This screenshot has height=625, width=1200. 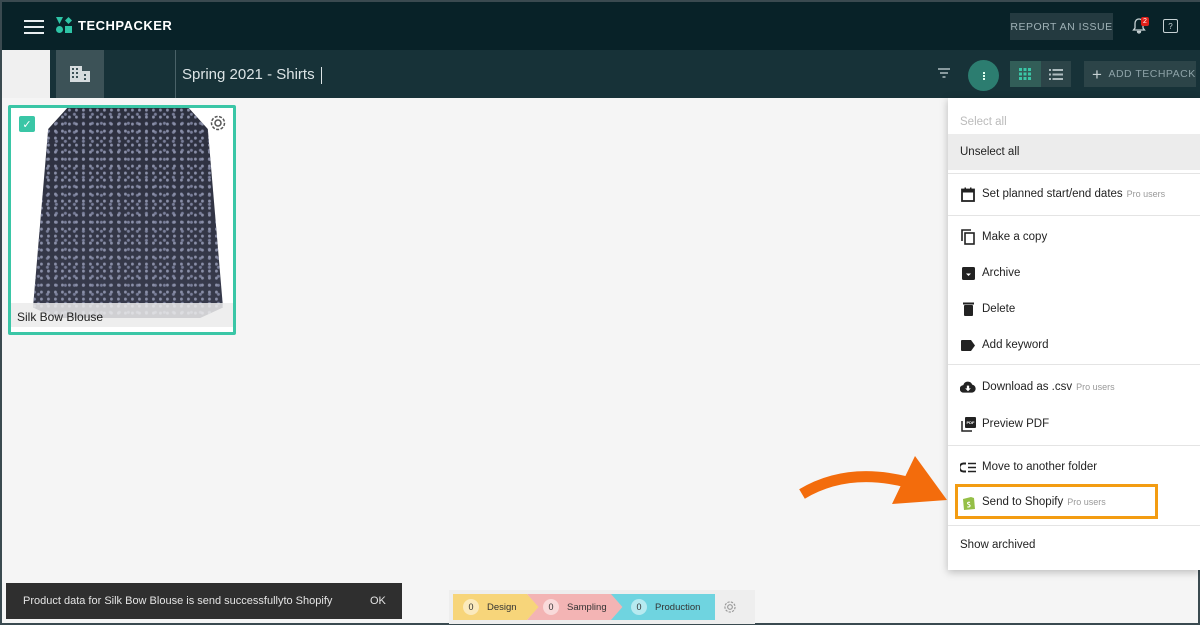 I want to click on copy-icon, so click(x=968, y=237).